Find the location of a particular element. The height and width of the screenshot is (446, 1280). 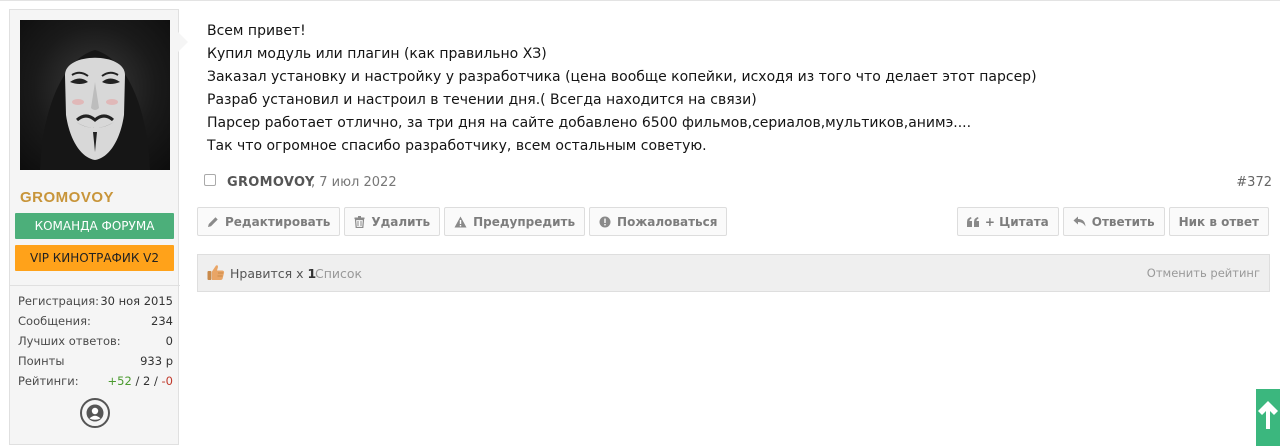

report-button: Пожаловаться is located at coordinates (658, 221).